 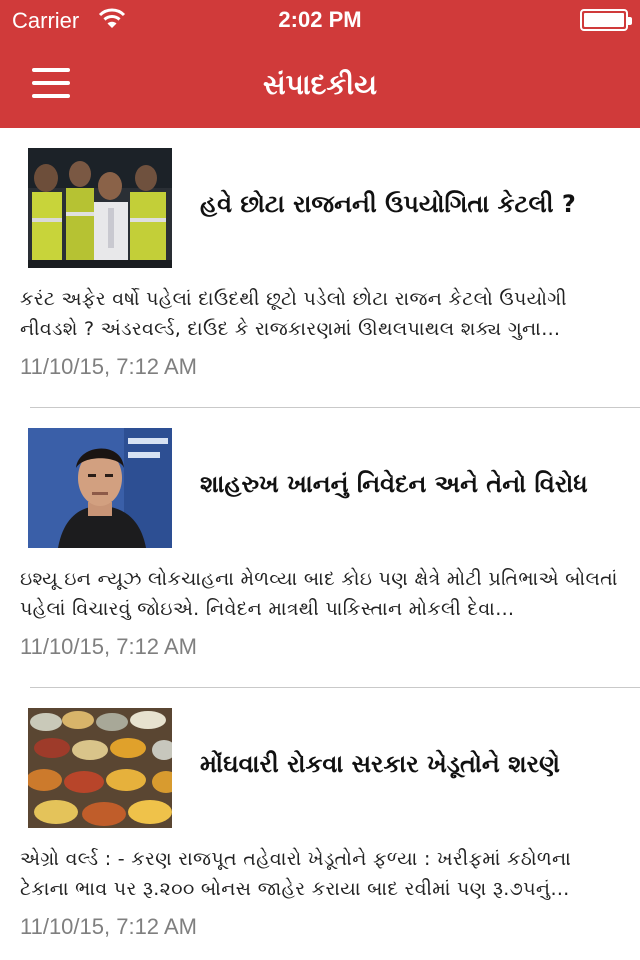 I want to click on battery-icon, so click(x=606, y=20).